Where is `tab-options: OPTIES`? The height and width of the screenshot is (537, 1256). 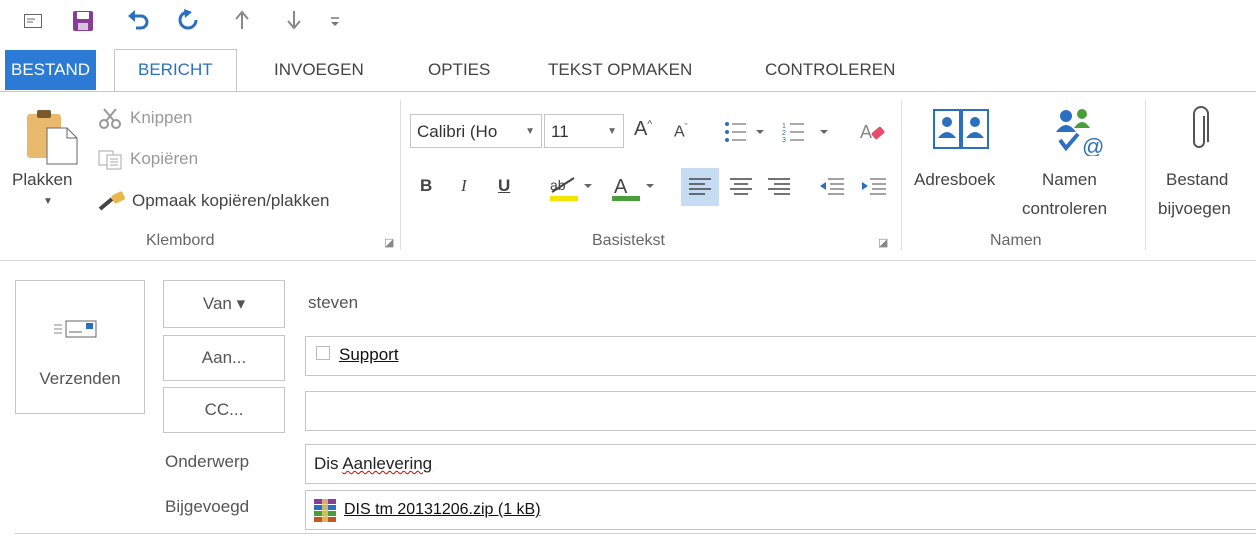 tab-options: OPTIES is located at coordinates (459, 70).